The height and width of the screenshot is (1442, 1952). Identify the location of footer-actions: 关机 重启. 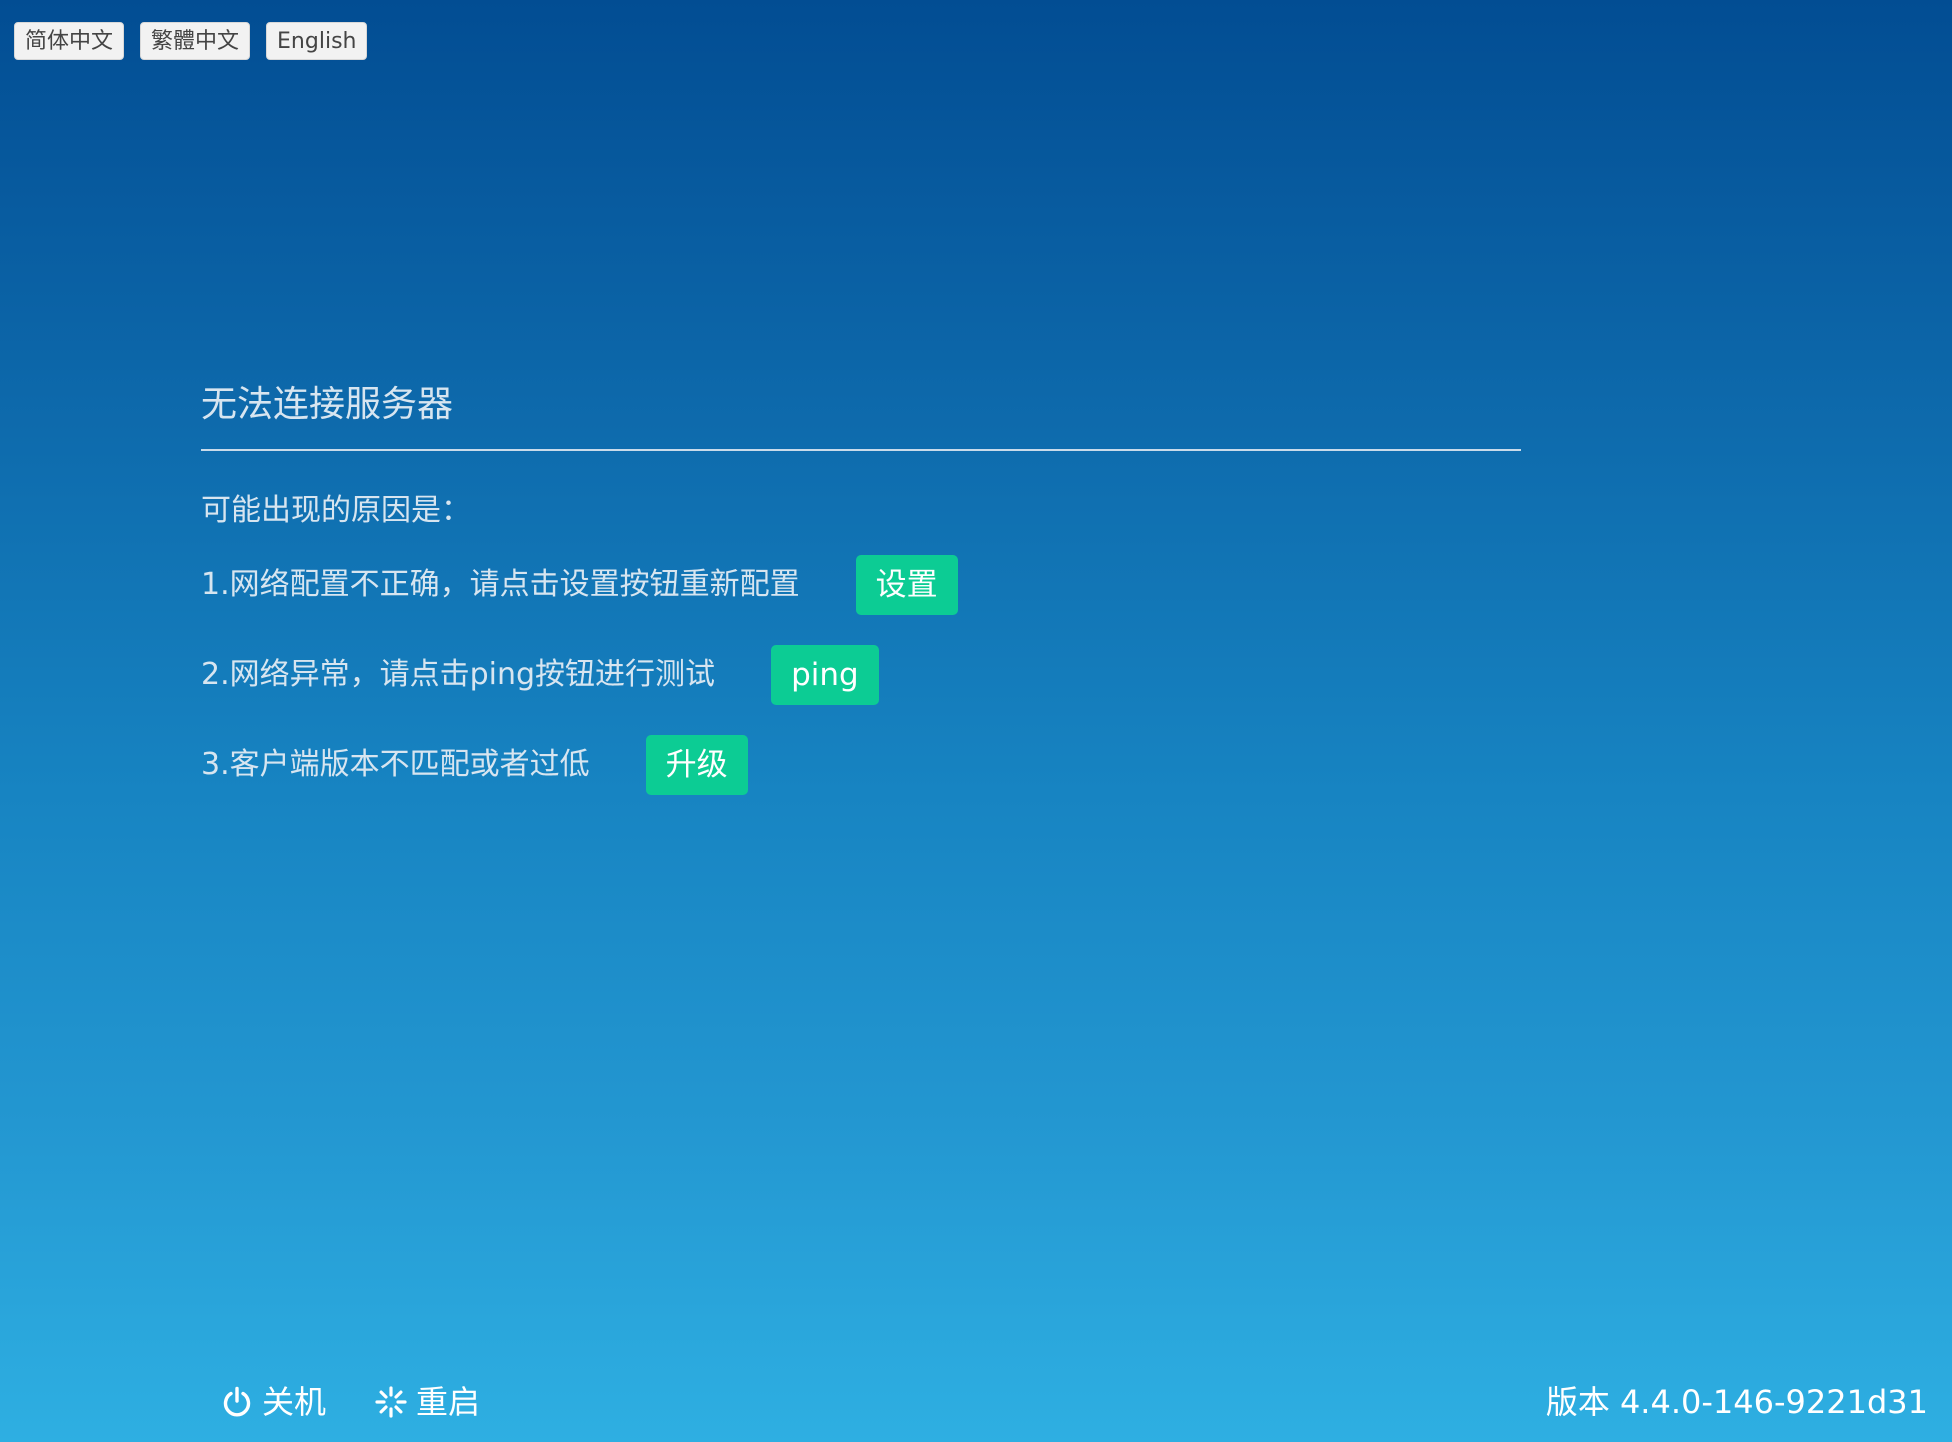
(350, 1402).